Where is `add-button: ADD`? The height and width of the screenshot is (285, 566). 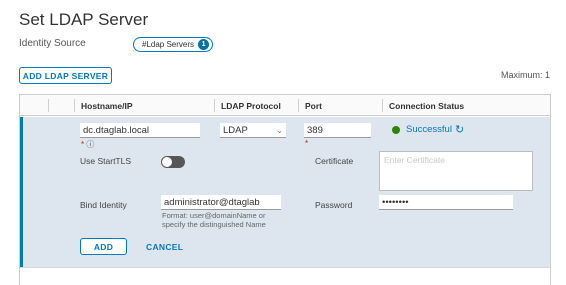
add-button: ADD is located at coordinates (103, 246).